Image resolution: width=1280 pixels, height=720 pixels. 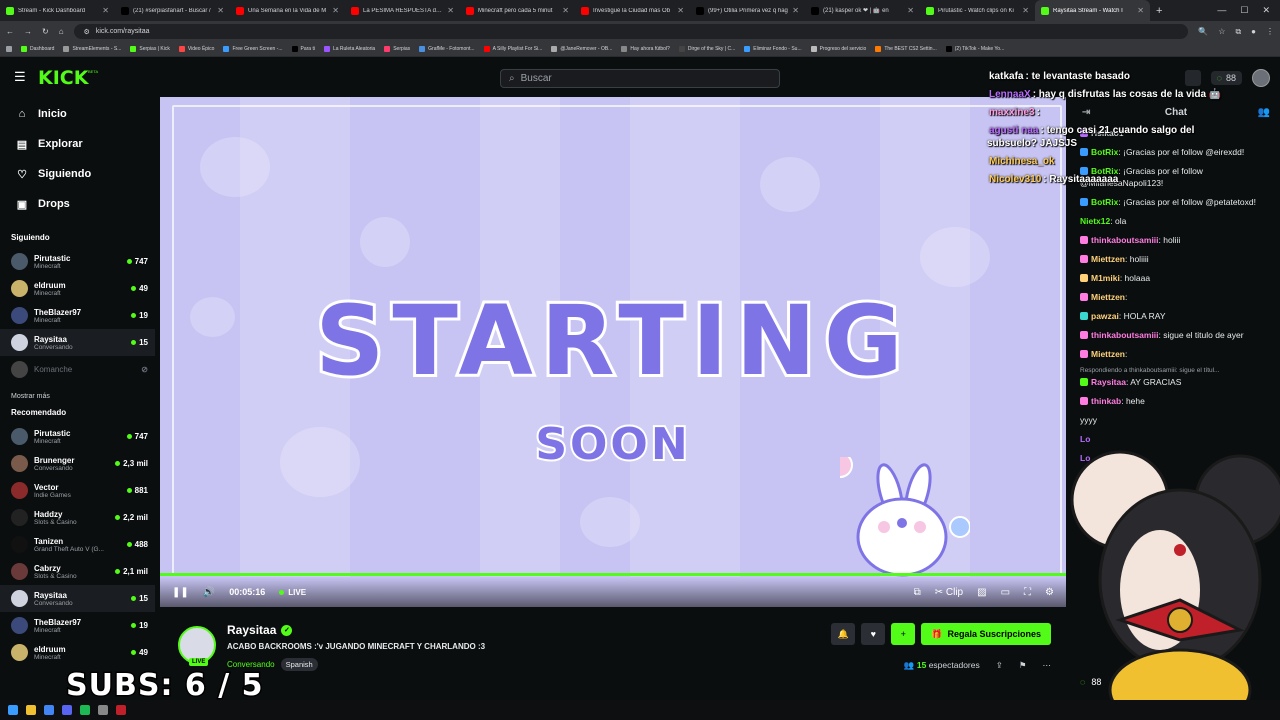 What do you see at coordinates (57, 10) in the screenshot?
I see `browser-tab: Stream - Kick Dashboard ✕` at bounding box center [57, 10].